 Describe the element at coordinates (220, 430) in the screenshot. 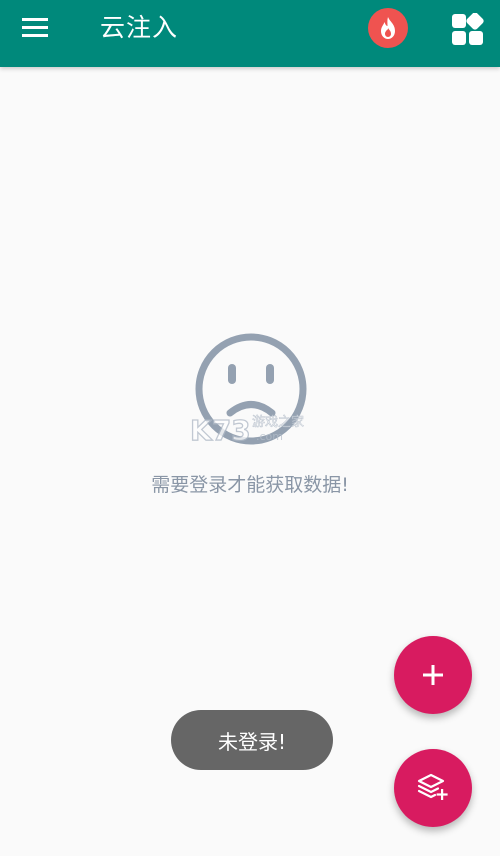

I see `watermark-logo: K73` at that location.